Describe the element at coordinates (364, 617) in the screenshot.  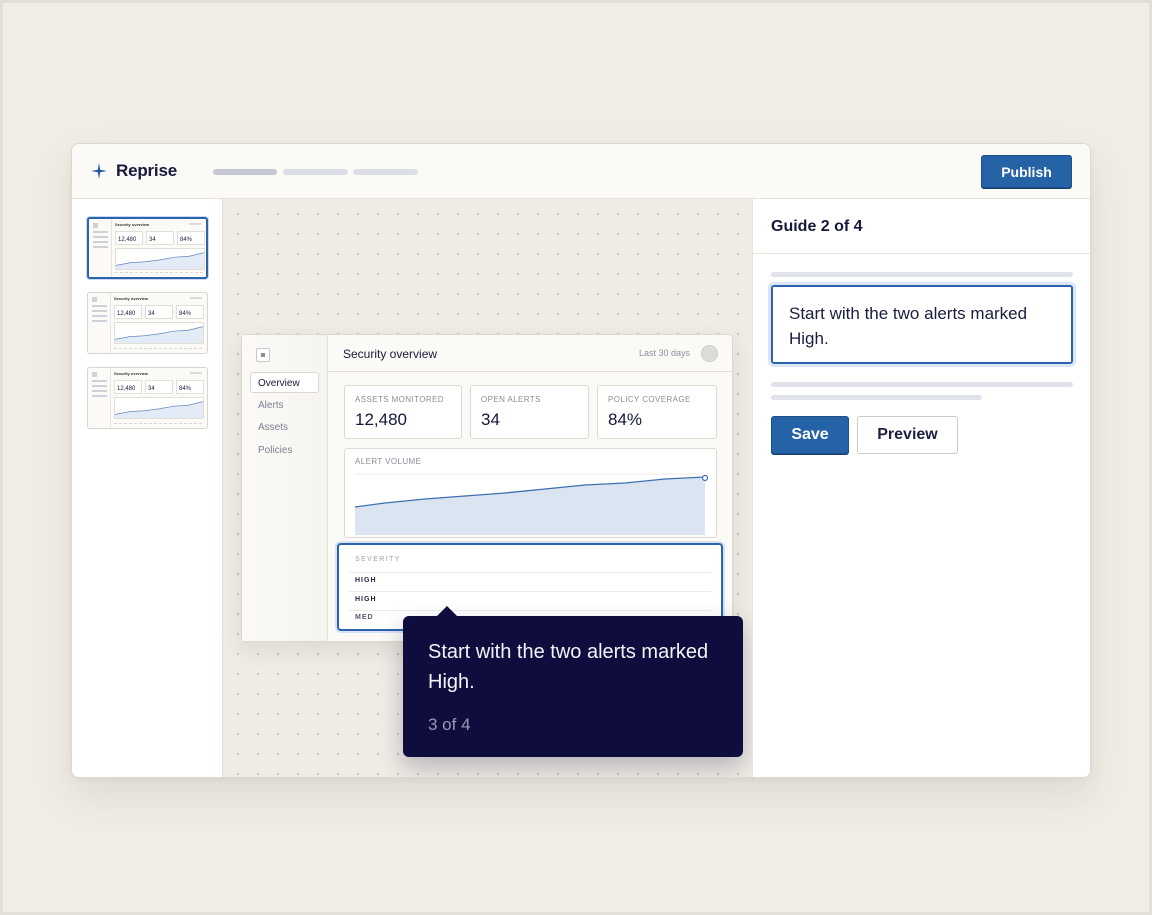
I see `severity-row: MED` at that location.